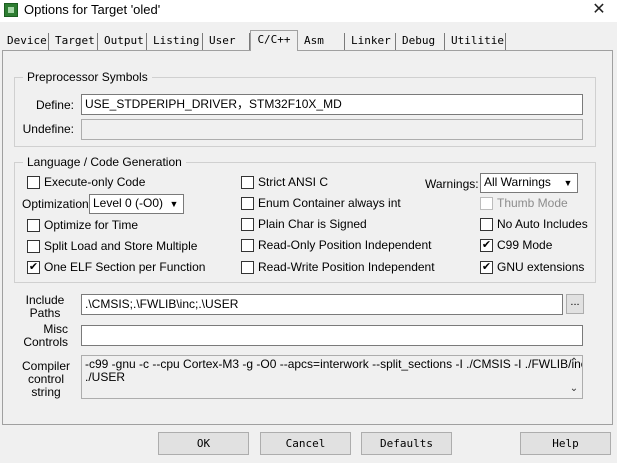  What do you see at coordinates (486, 224) in the screenshot?
I see `no-auto-includes-checkbox` at bounding box center [486, 224].